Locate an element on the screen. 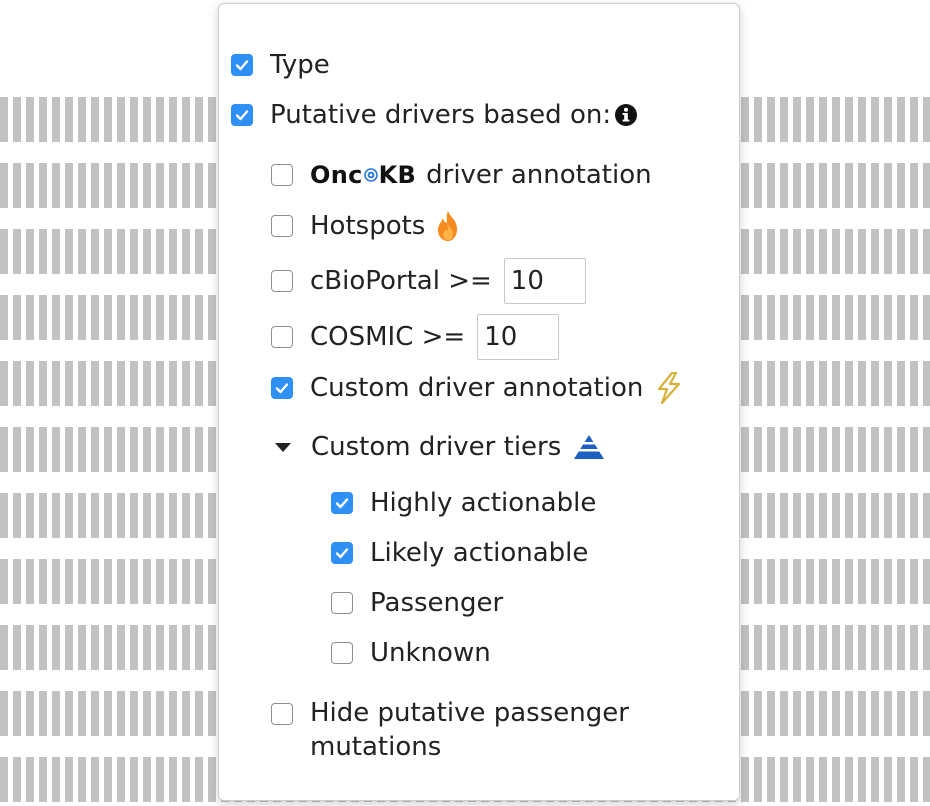  hotspots-checkbox is located at coordinates (282, 226).